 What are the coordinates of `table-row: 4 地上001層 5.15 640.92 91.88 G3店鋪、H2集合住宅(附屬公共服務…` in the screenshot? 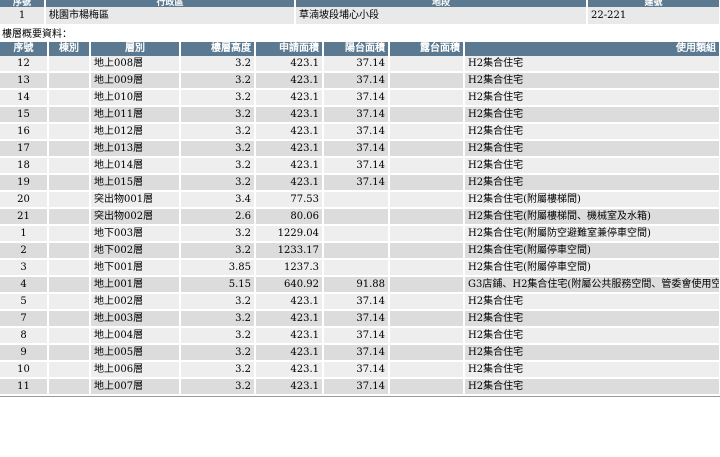 It's located at (360, 285).